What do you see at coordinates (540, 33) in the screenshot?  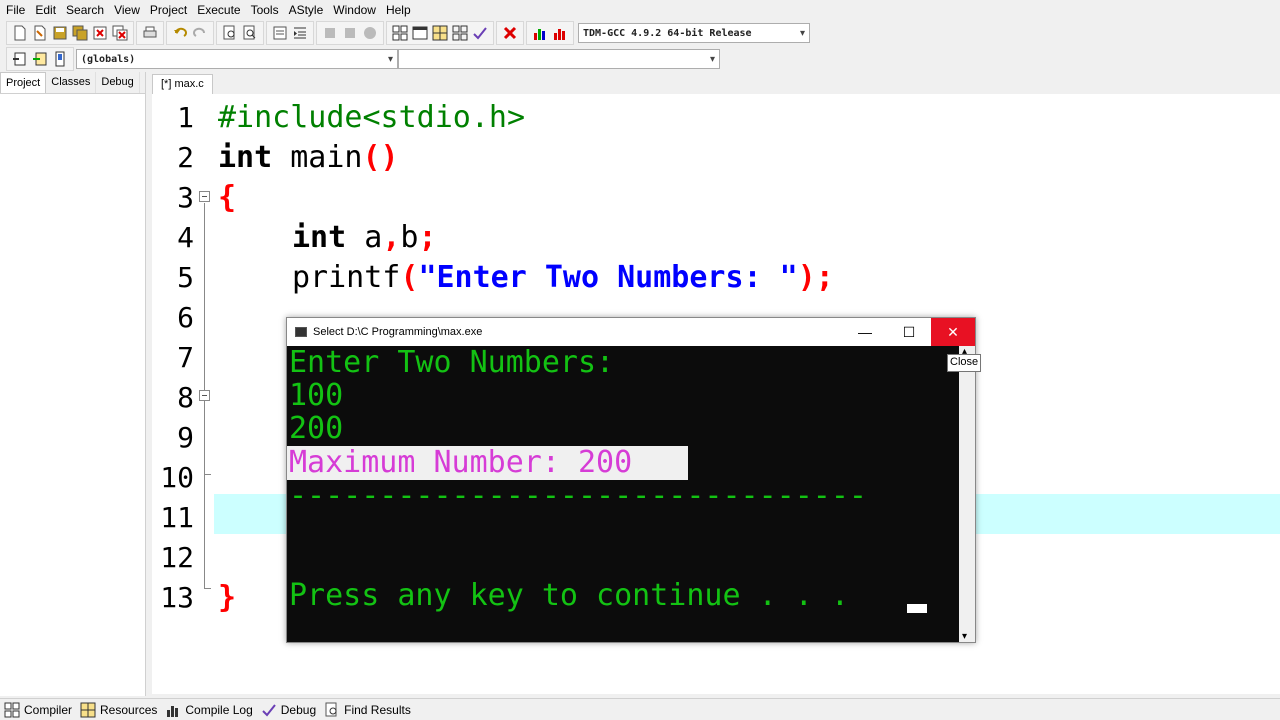 I see `profile-icon` at bounding box center [540, 33].